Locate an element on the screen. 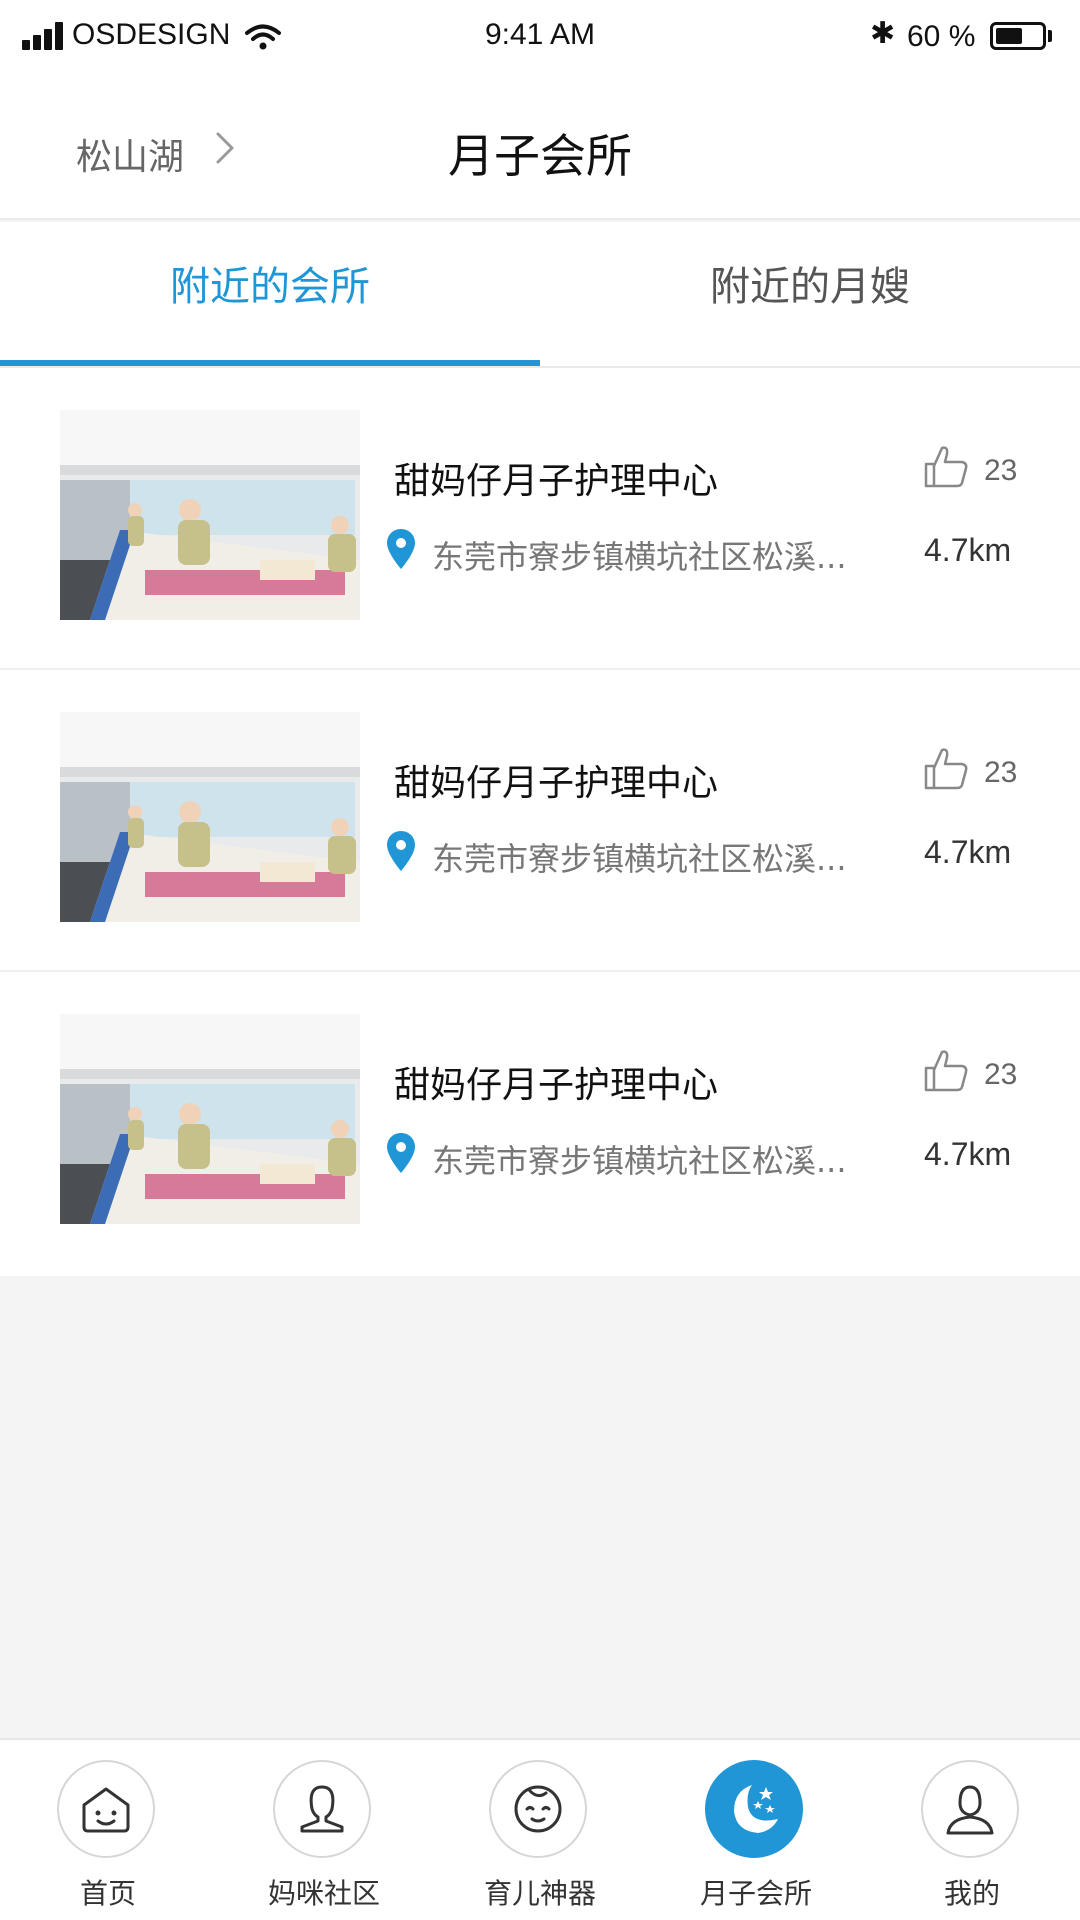 The image size is (1080, 1920). bottom-tab-bar: 首页 妈咪社区 育儿神器 月子会所 我的 is located at coordinates (540, 1829).